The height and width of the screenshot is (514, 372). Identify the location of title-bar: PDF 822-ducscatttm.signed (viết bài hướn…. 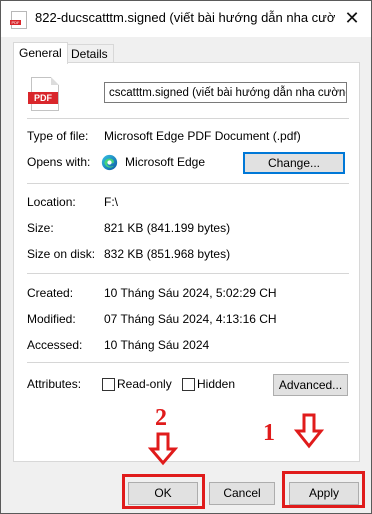
(186, 19).